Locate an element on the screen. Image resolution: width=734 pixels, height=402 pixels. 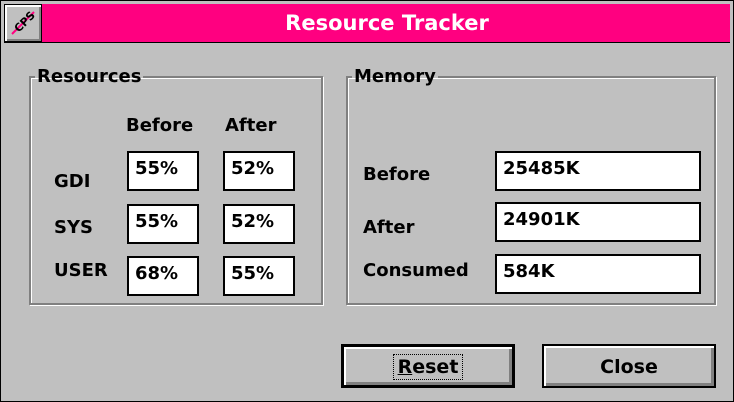
user-after-field: 55% is located at coordinates (259, 276).